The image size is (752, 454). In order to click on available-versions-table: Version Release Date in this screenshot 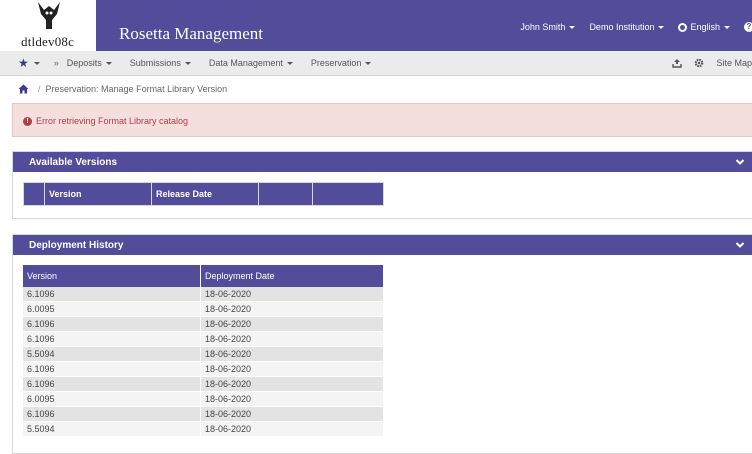, I will do `click(203, 194)`.